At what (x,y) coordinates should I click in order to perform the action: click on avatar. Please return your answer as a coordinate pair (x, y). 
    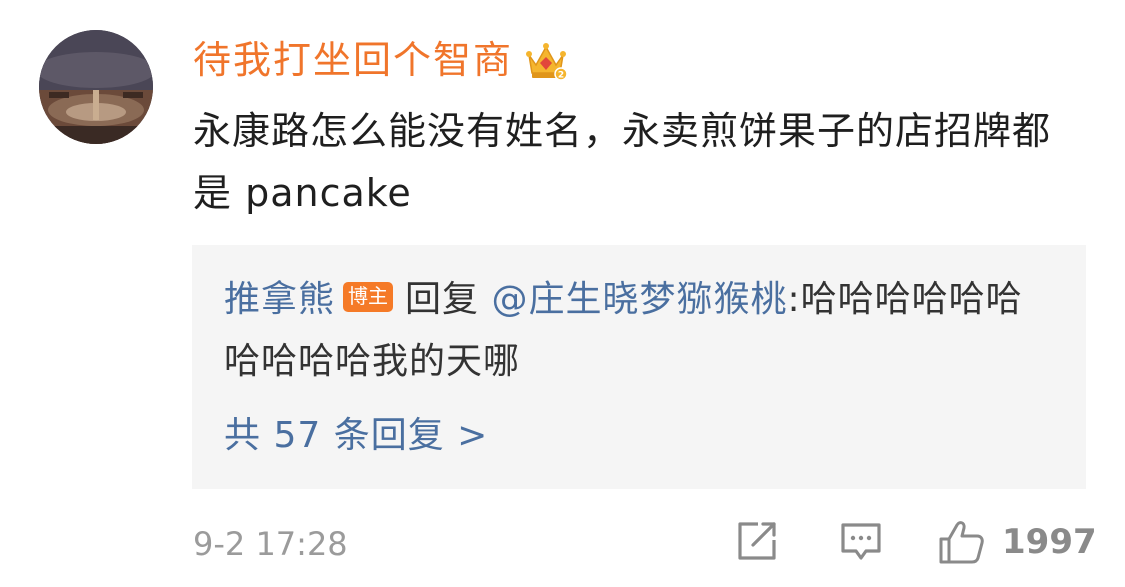
    Looking at the image, I should click on (96, 87).